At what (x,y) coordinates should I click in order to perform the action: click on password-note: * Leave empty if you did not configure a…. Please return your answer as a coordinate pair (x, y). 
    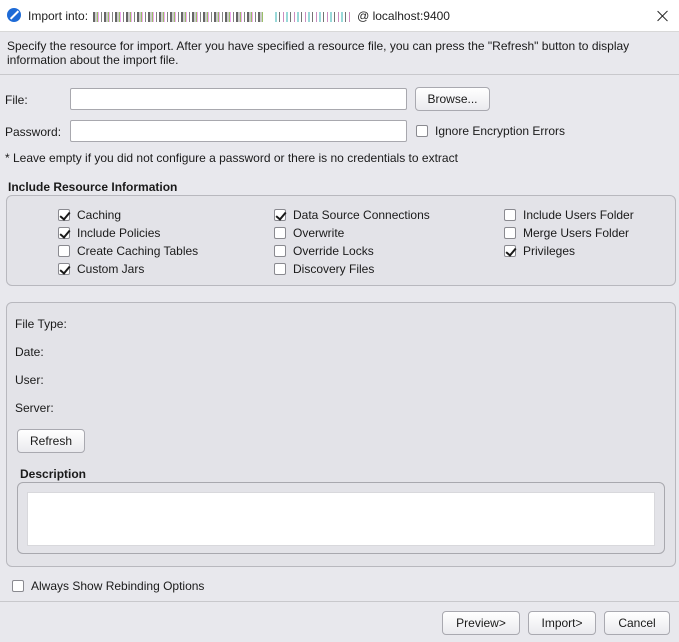
    Looking at the image, I should click on (231, 158).